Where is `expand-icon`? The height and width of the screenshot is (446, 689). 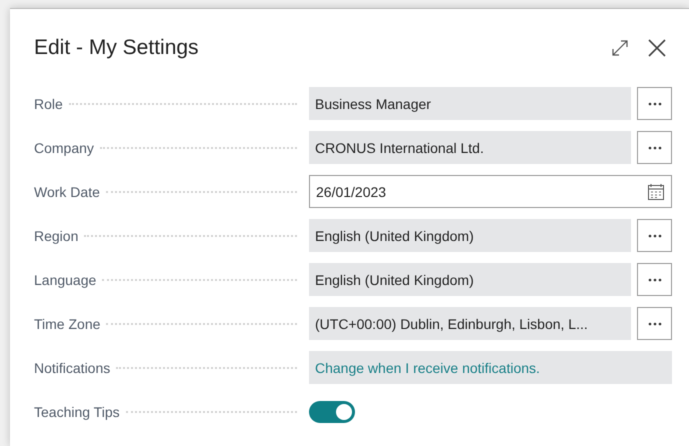 expand-icon is located at coordinates (620, 48).